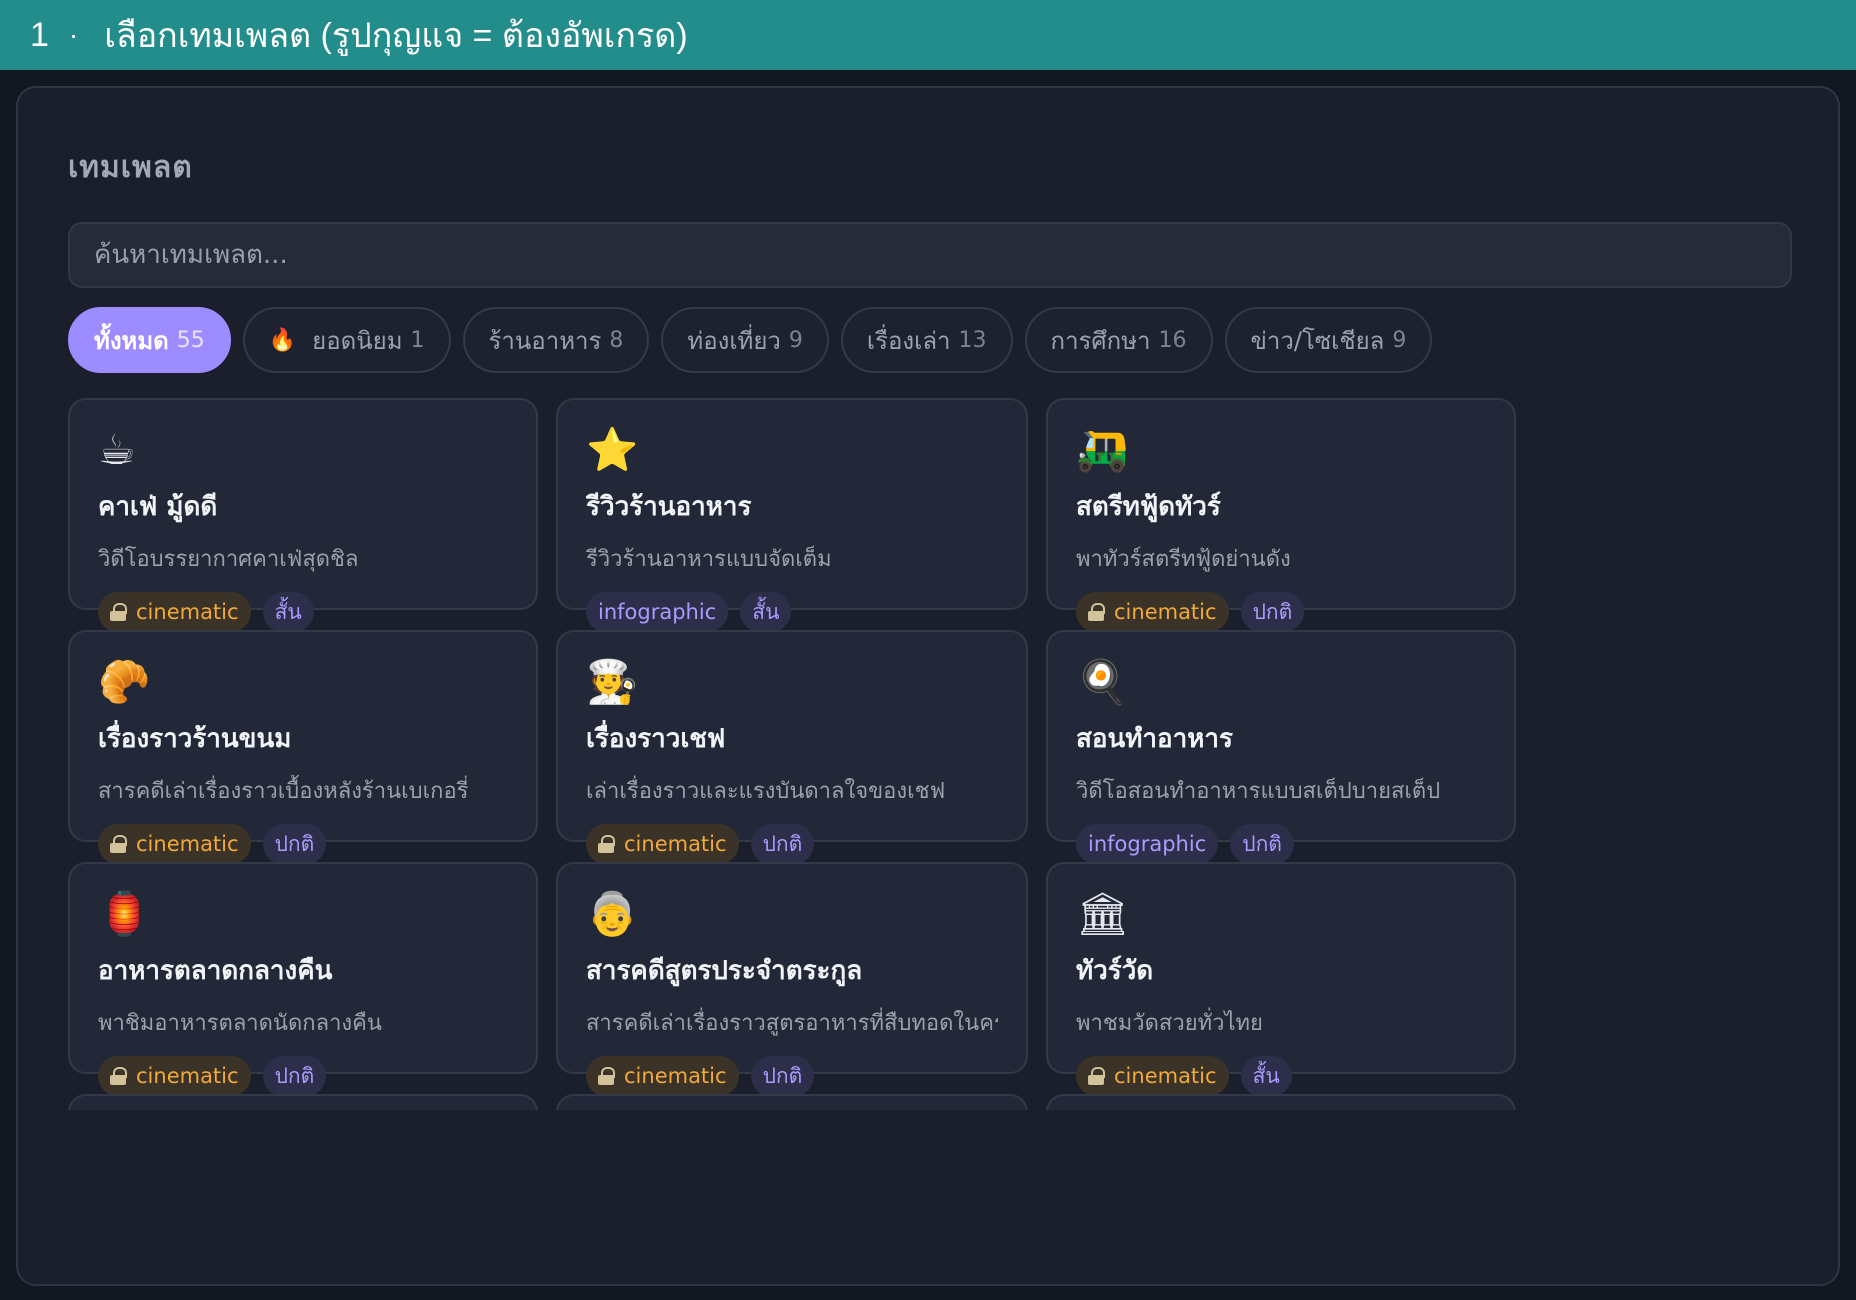 The image size is (1856, 1300). Describe the element at coordinates (1183, 559) in the screenshot. I see `card-description: พาทัวร์สตรีทฟู้ดย่านดัง` at that location.